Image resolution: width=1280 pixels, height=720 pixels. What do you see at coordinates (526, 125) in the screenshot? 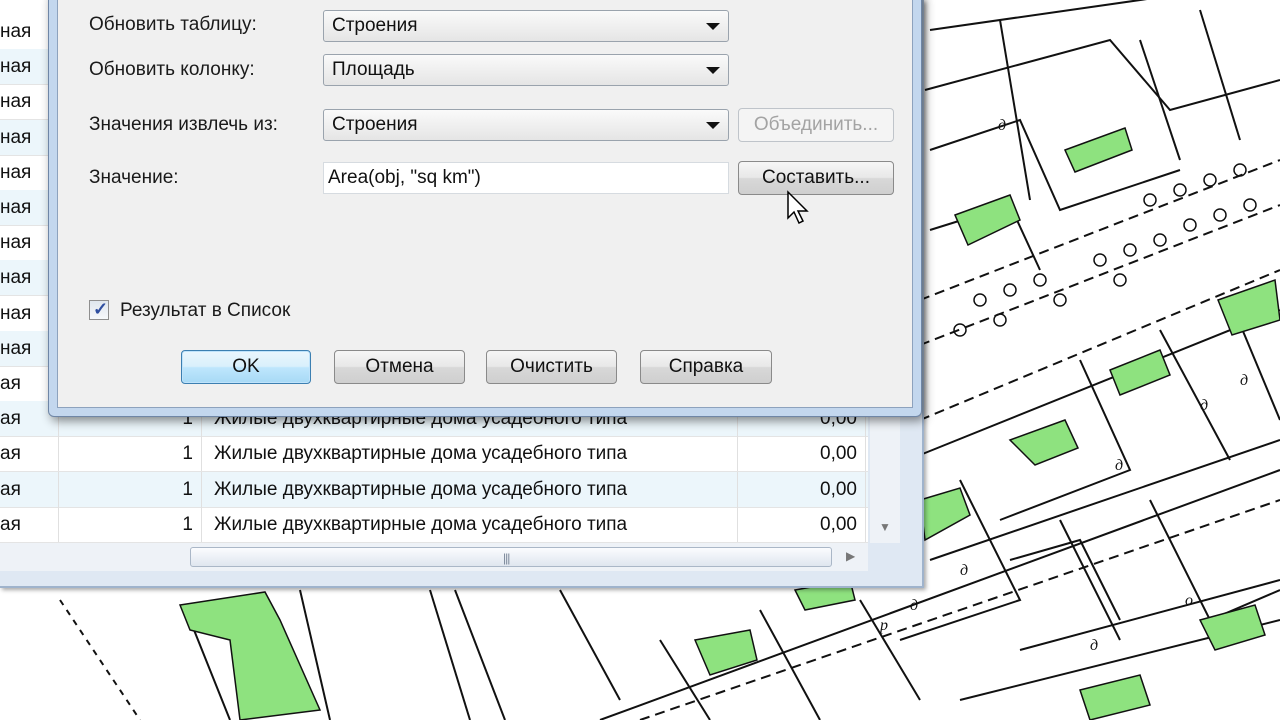
I see `extract-values-combo: Строения` at bounding box center [526, 125].